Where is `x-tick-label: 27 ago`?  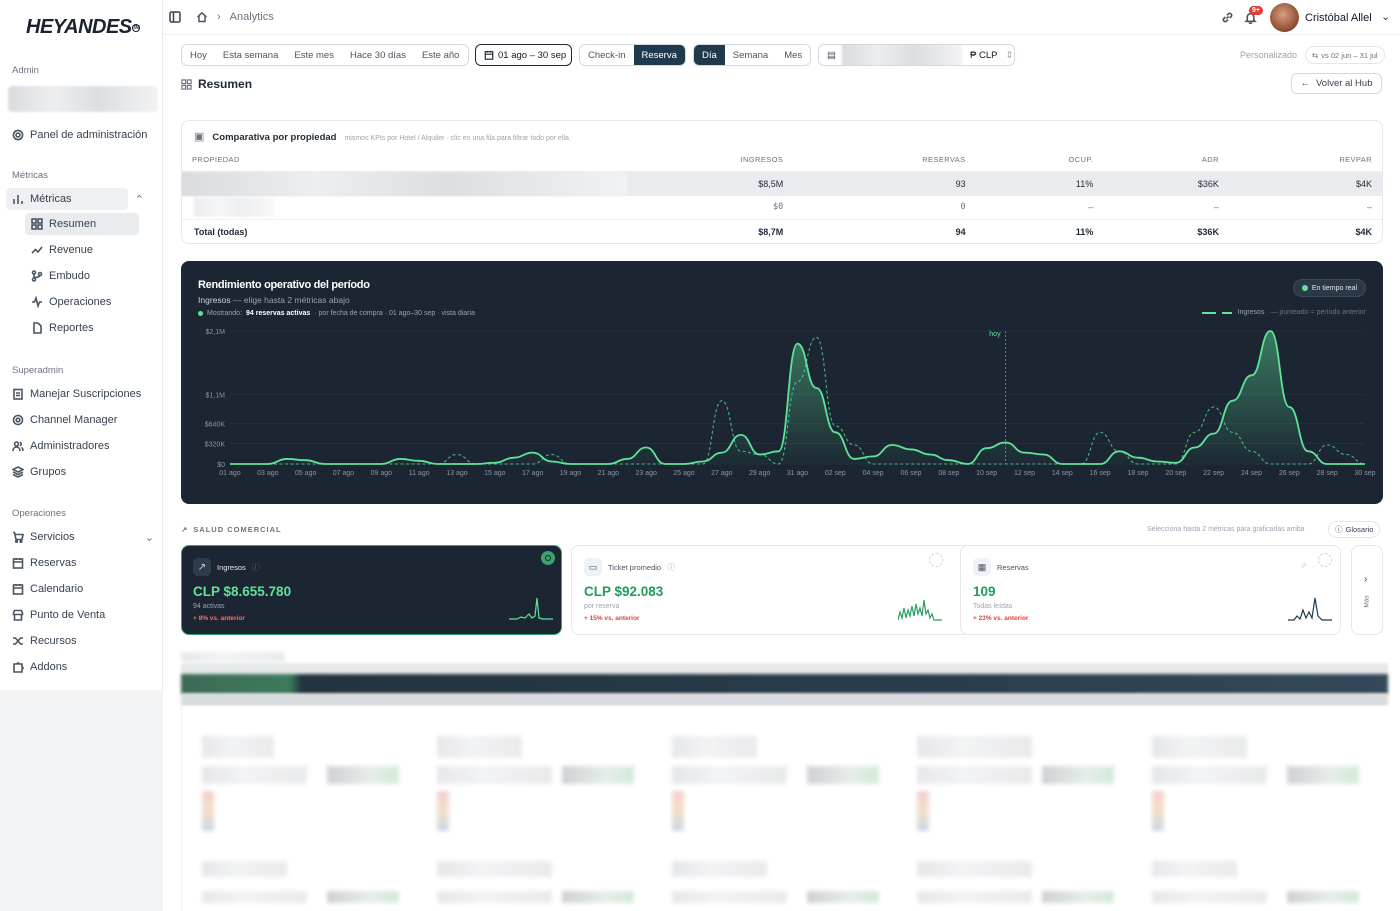
x-tick-label: 27 ago is located at coordinates (722, 473).